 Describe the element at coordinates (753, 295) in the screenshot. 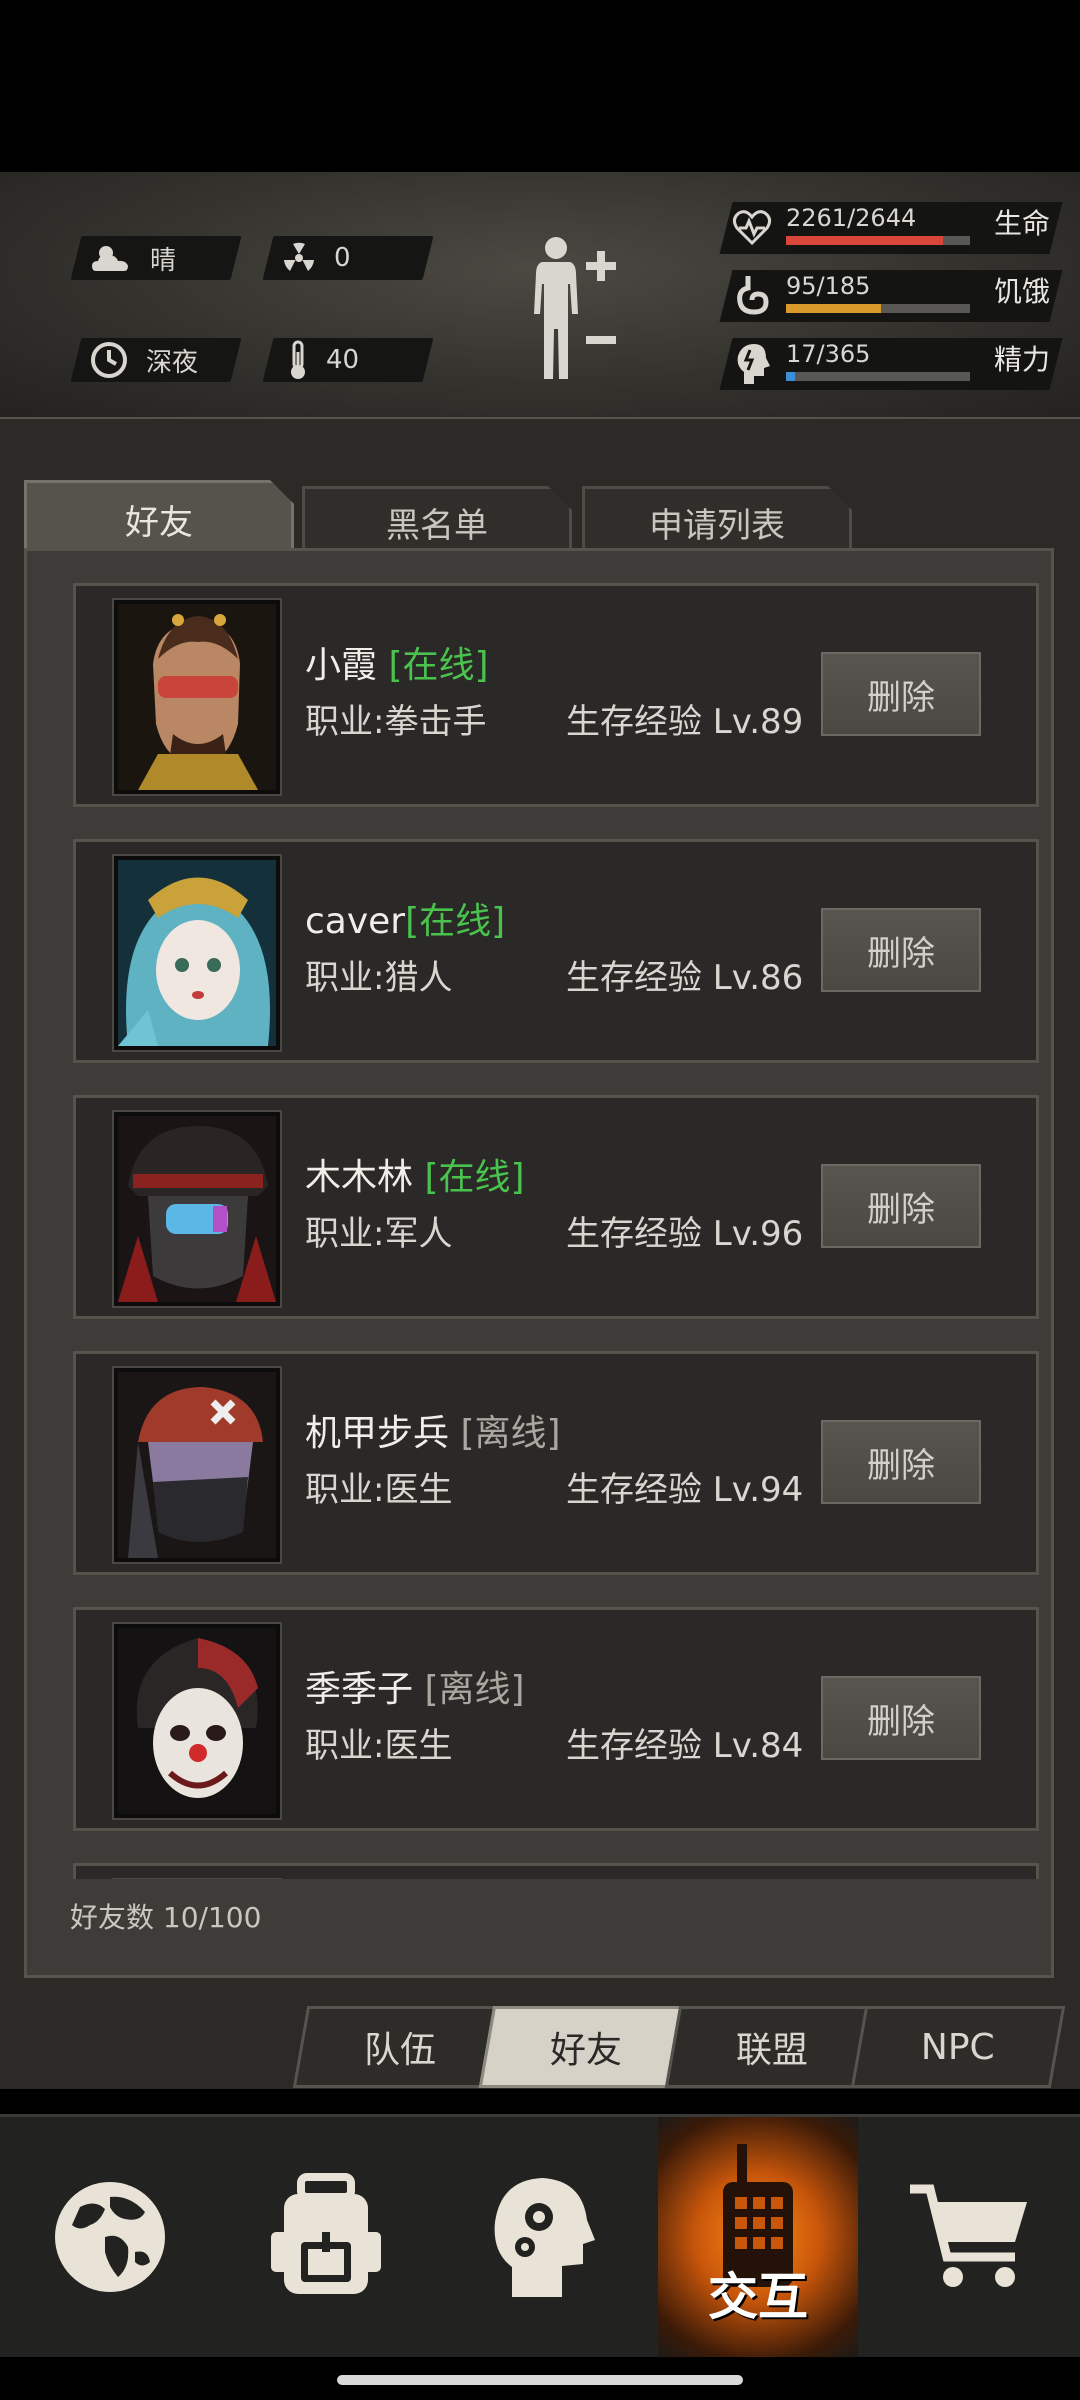

I see `stomach-icon` at that location.